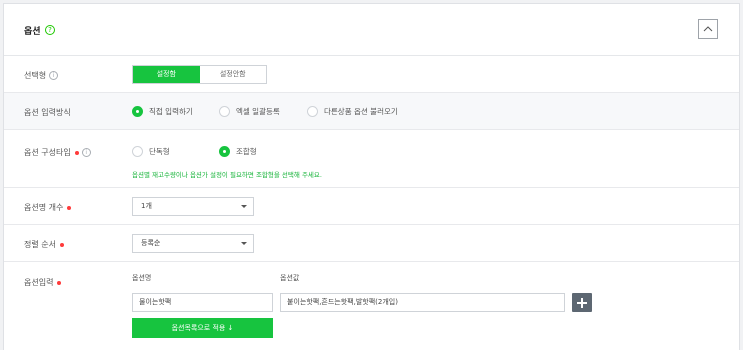 The height and width of the screenshot is (350, 743). What do you see at coordinates (290, 278) in the screenshot?
I see `option-value-header: 옵션값` at bounding box center [290, 278].